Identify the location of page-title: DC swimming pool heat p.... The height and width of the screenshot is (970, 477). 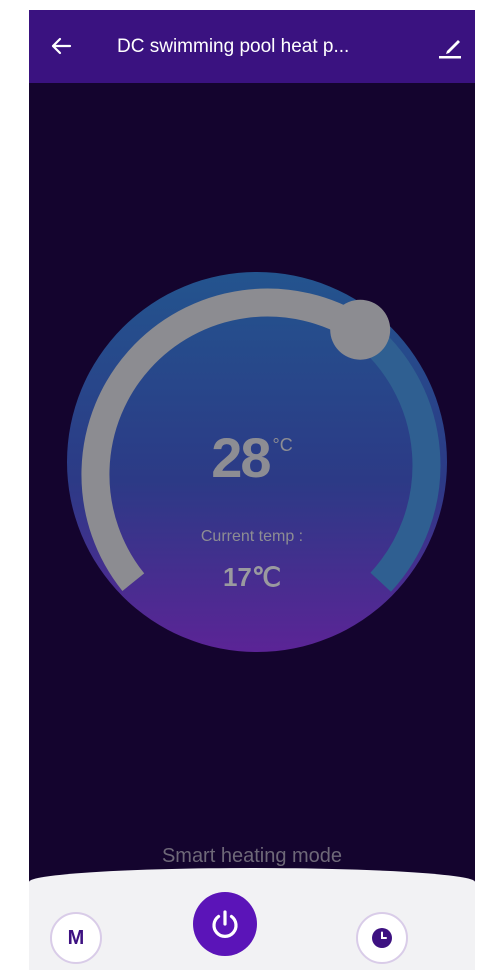
(233, 46).